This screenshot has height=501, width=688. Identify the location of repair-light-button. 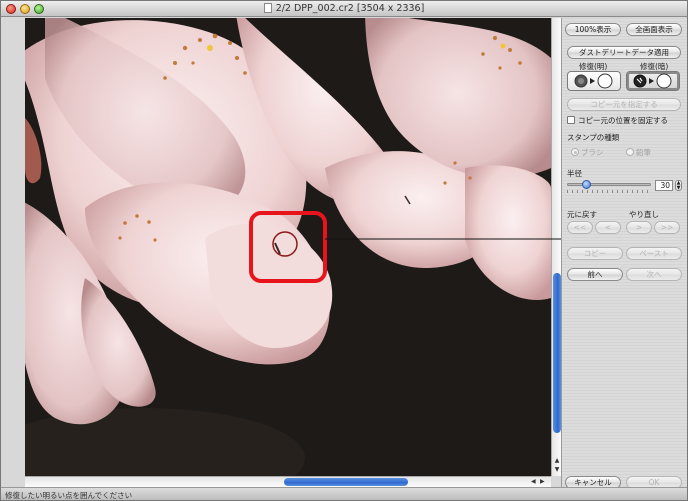
(653, 81).